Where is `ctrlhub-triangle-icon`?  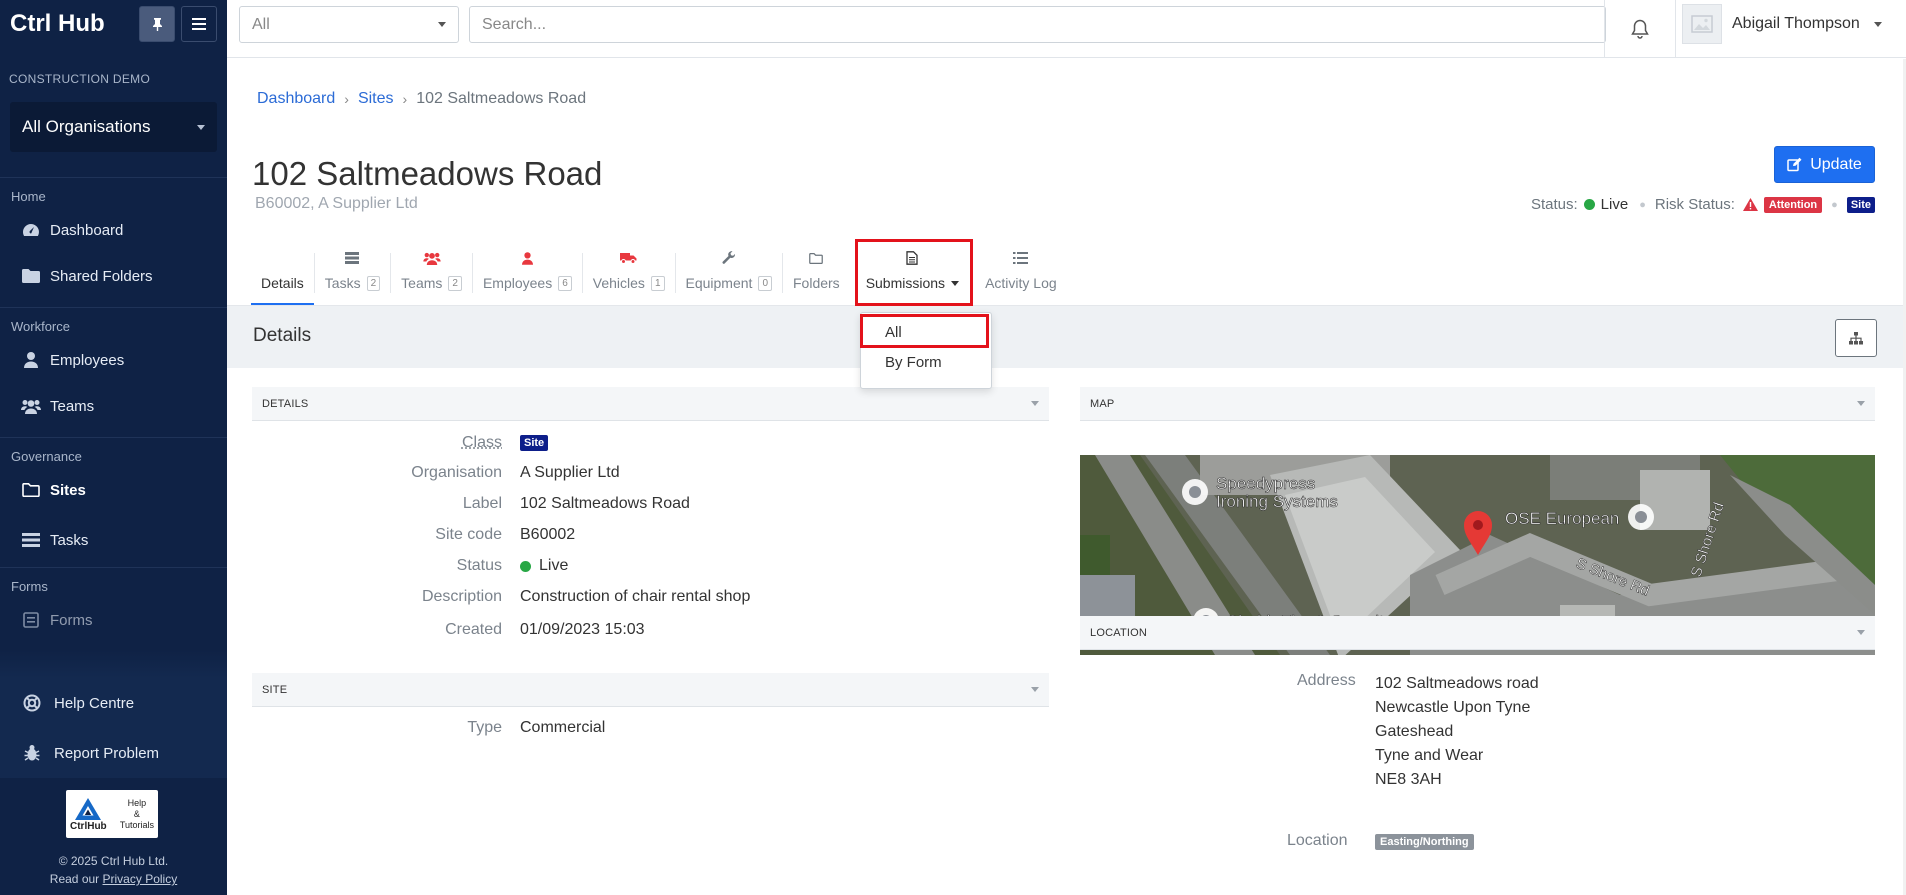
ctrlhub-triangle-icon is located at coordinates (88, 808).